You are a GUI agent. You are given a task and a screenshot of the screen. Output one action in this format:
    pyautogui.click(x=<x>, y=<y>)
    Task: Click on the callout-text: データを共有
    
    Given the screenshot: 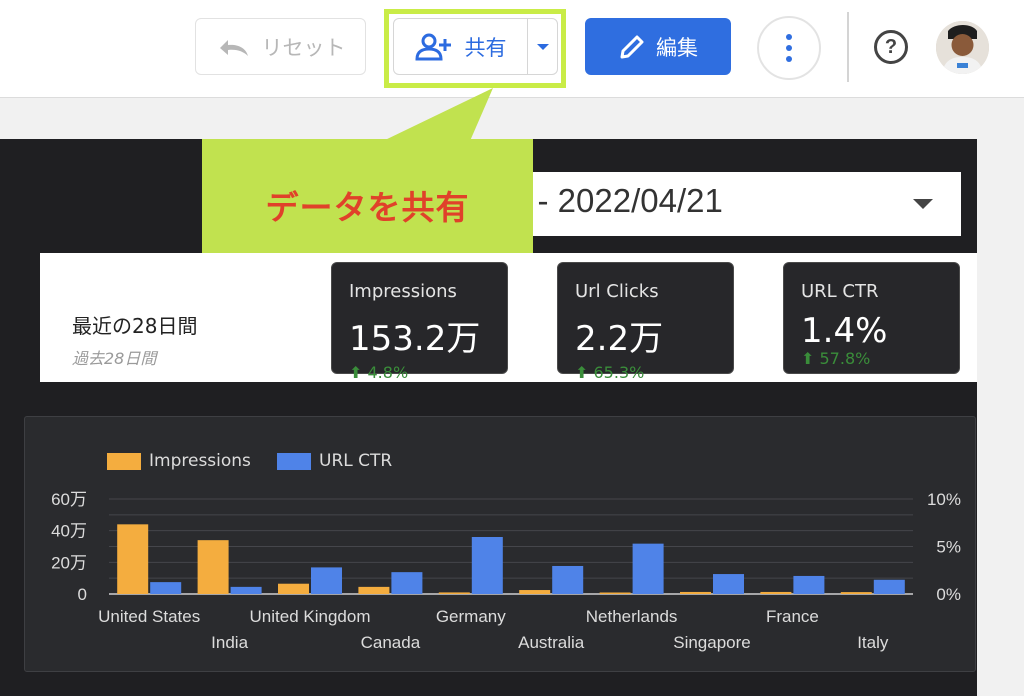 What is the action you would take?
    pyautogui.click(x=367, y=207)
    